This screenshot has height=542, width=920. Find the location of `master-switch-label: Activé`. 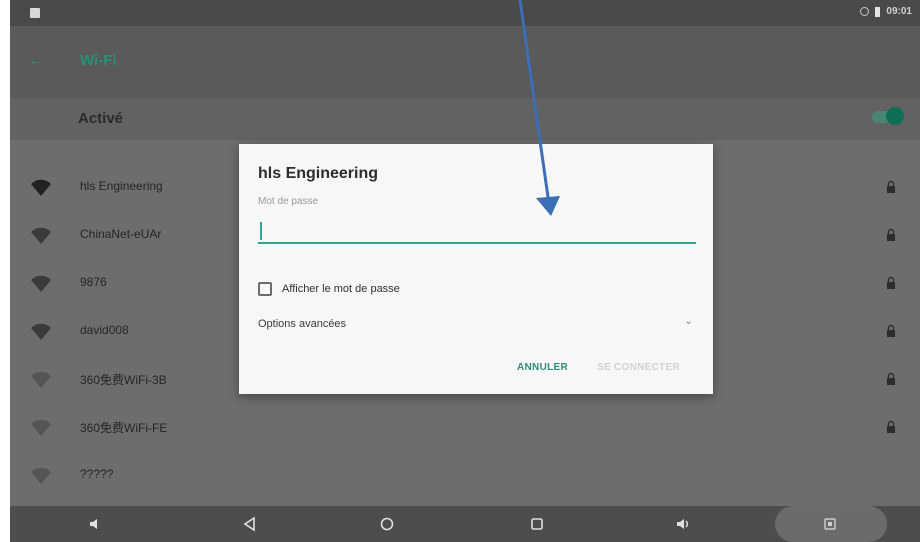

master-switch-label: Activé is located at coordinates (101, 118).